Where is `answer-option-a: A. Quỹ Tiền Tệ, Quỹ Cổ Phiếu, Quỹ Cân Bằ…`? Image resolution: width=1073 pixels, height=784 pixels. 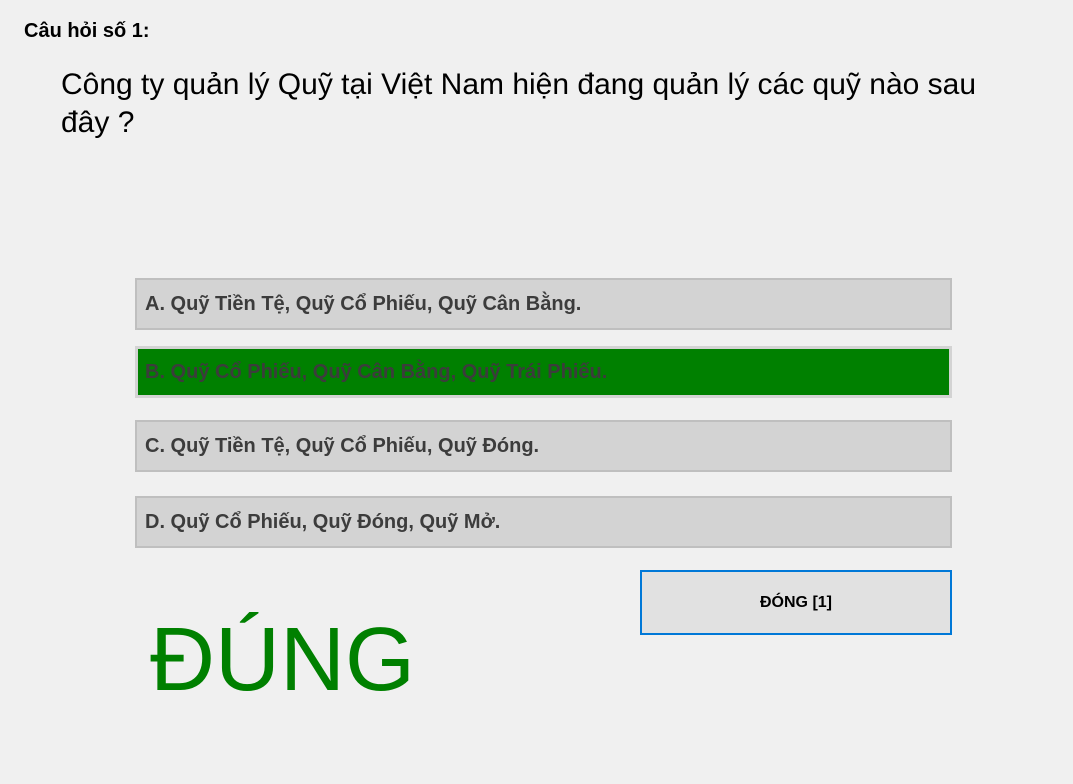 answer-option-a: A. Quỹ Tiền Tệ, Quỹ Cổ Phiếu, Quỹ Cân Bằ… is located at coordinates (543, 304).